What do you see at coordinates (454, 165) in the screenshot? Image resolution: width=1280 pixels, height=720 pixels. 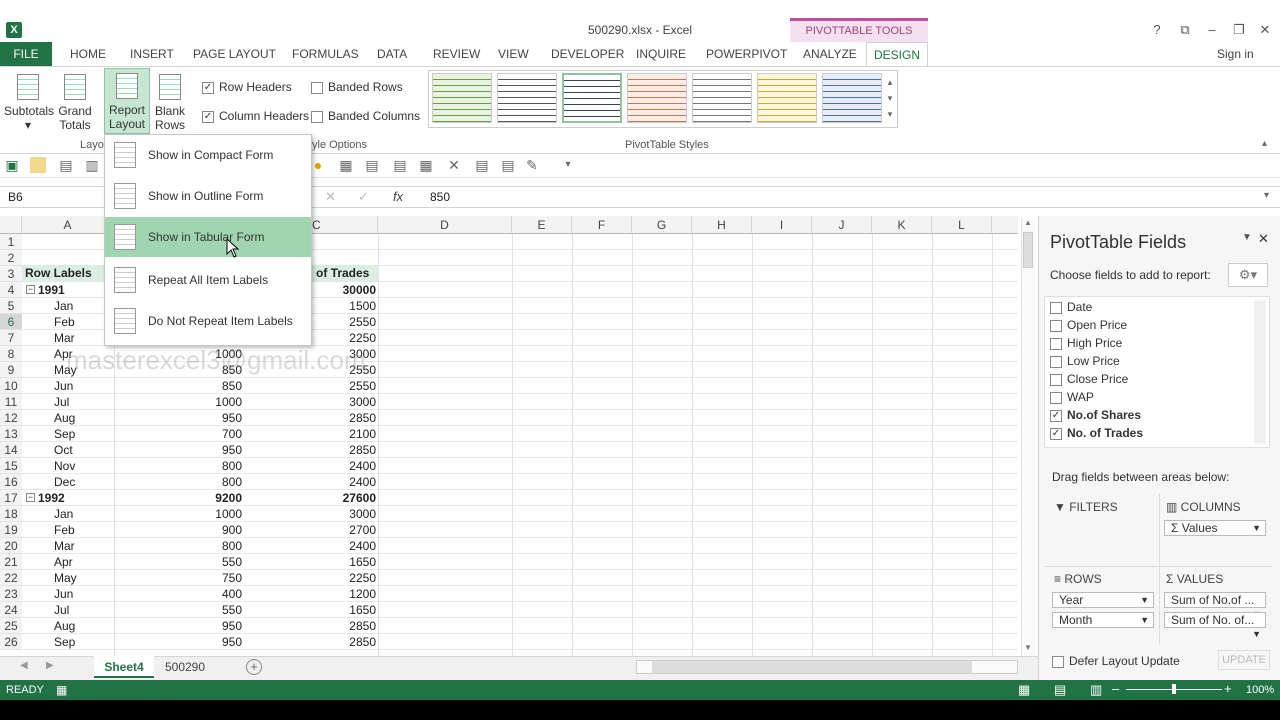 I see `delete-icon: ✕` at bounding box center [454, 165].